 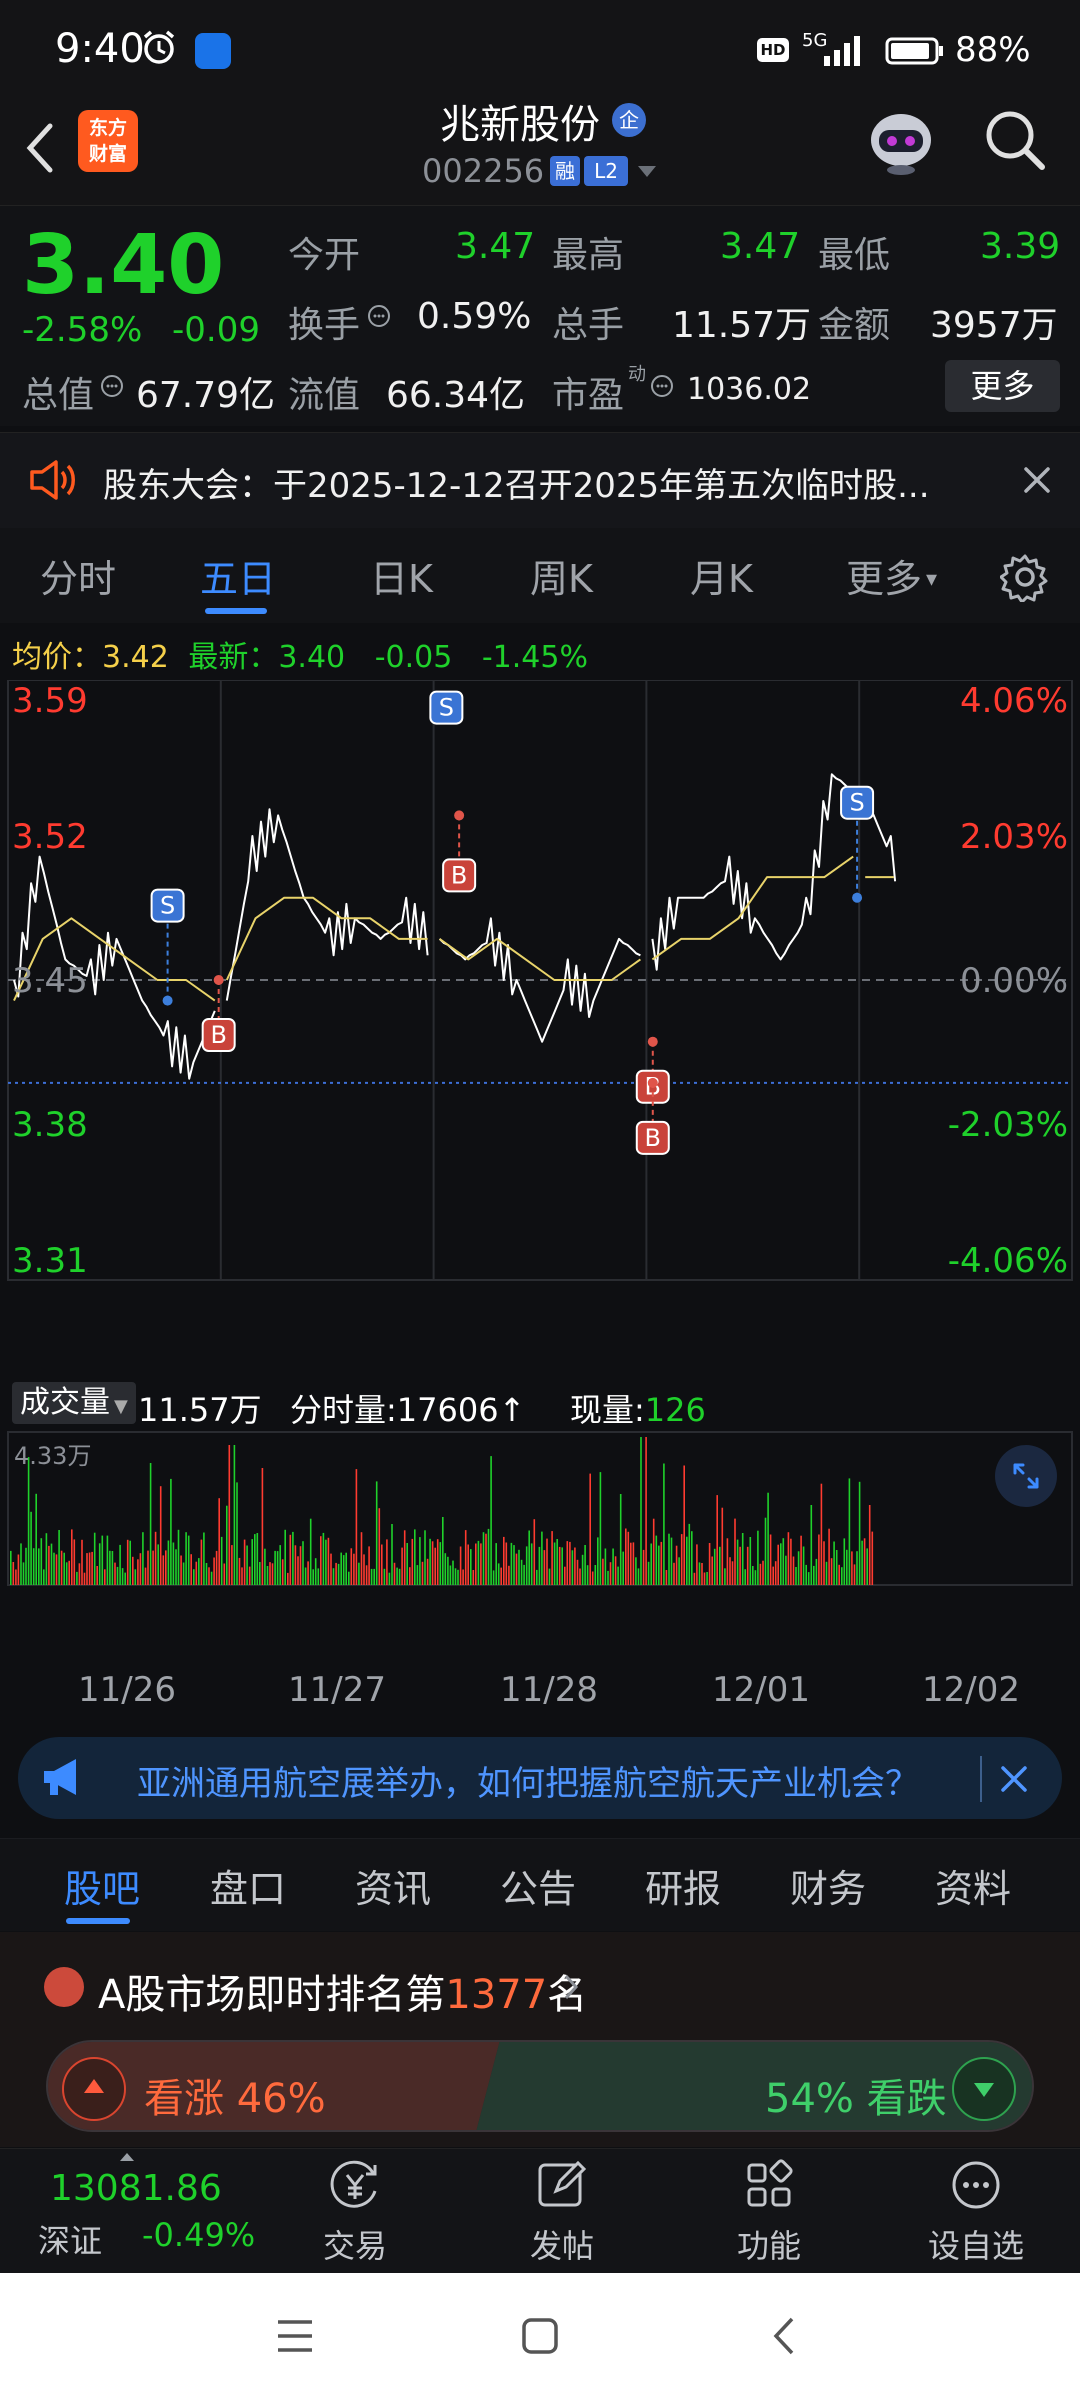 I want to click on index-percent: -0.49%, so click(x=198, y=2235).